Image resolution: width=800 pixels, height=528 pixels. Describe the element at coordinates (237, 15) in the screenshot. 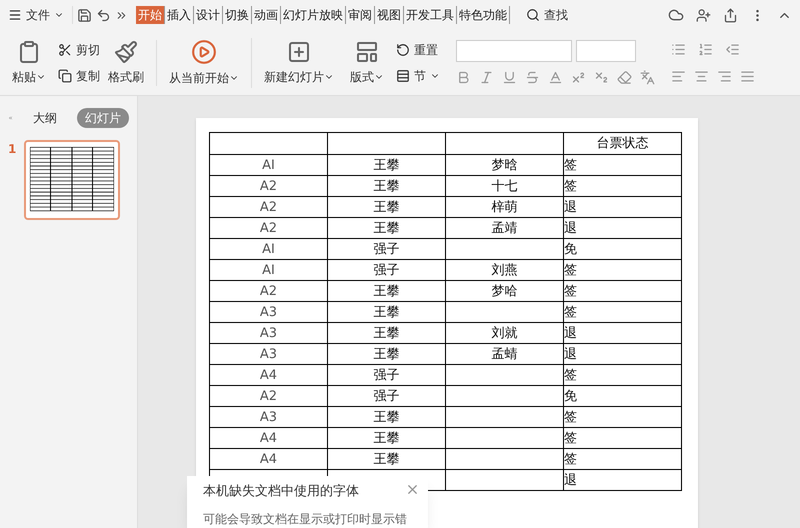

I see `ribbon-tab: 切换` at that location.